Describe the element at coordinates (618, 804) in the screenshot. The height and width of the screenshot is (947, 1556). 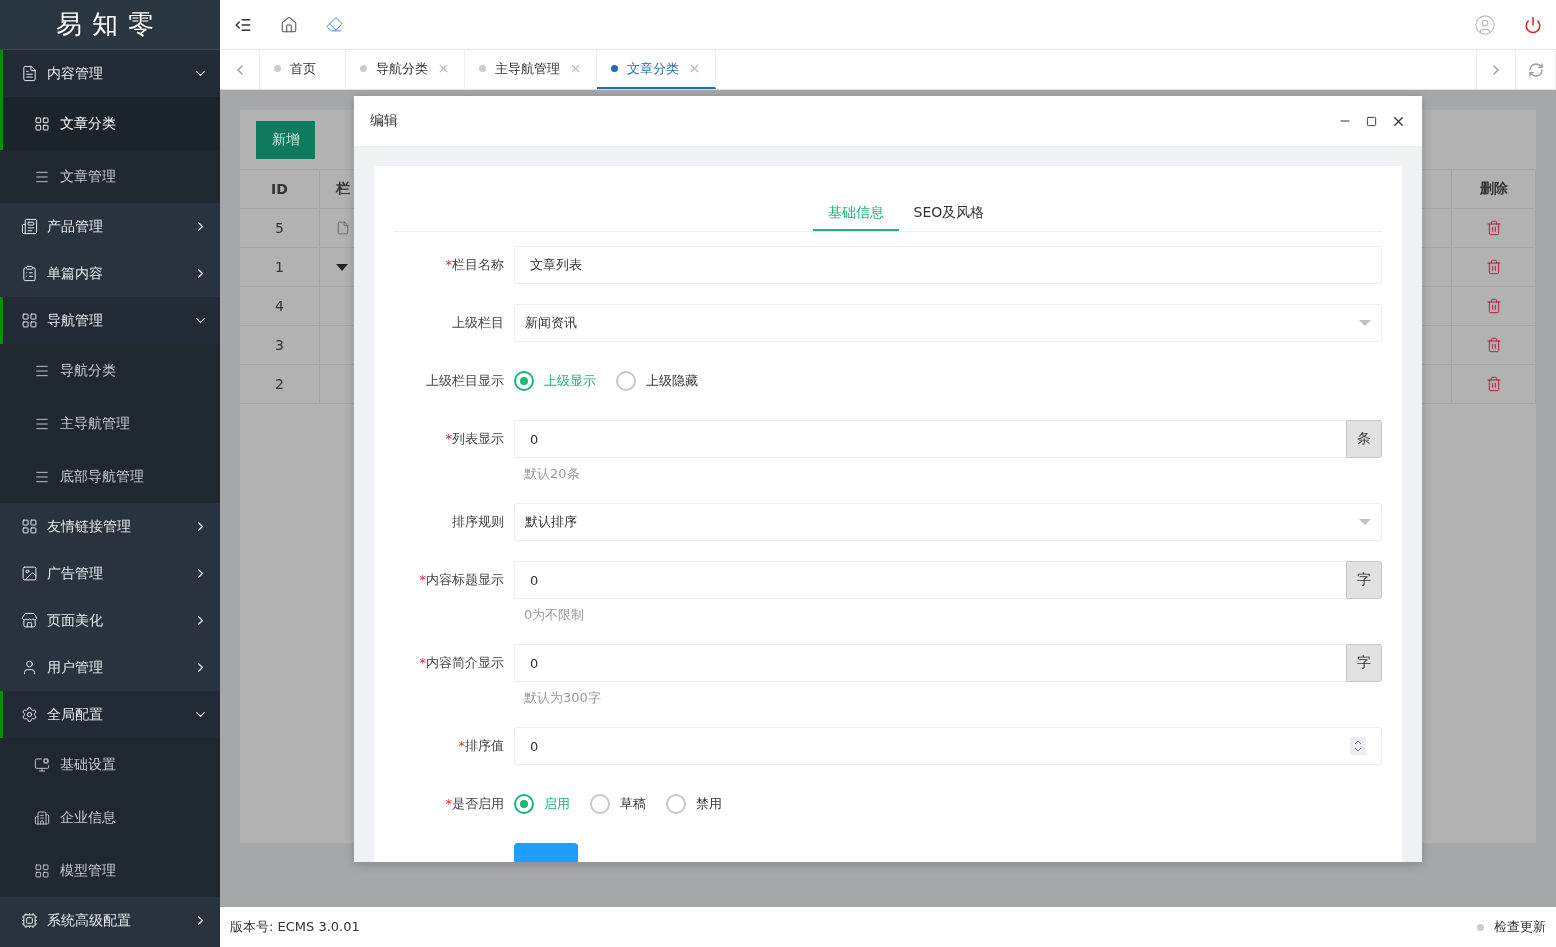
I see `radio-option: 草稿` at that location.